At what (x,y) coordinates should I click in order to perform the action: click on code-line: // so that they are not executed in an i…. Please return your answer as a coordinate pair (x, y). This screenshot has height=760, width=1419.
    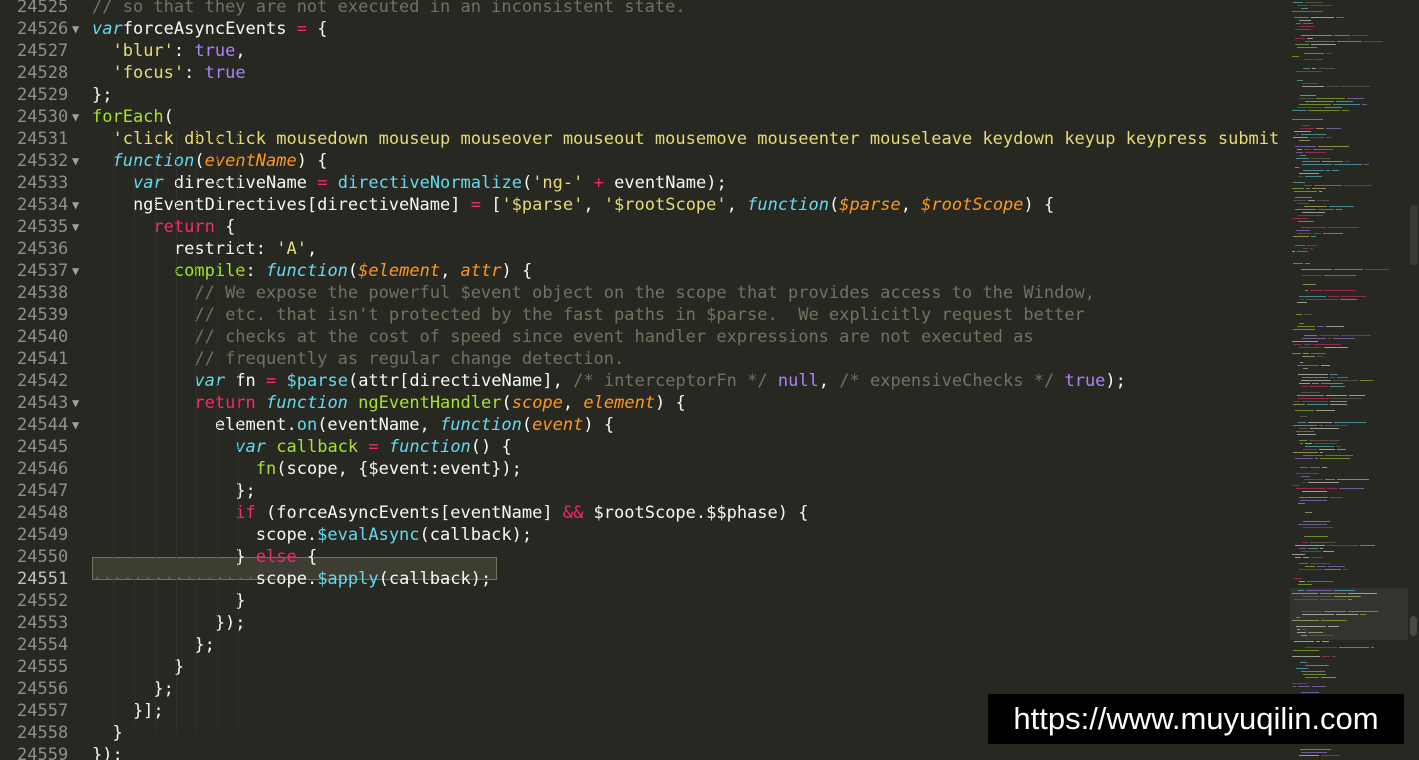
    Looking at the image, I should click on (389, 9).